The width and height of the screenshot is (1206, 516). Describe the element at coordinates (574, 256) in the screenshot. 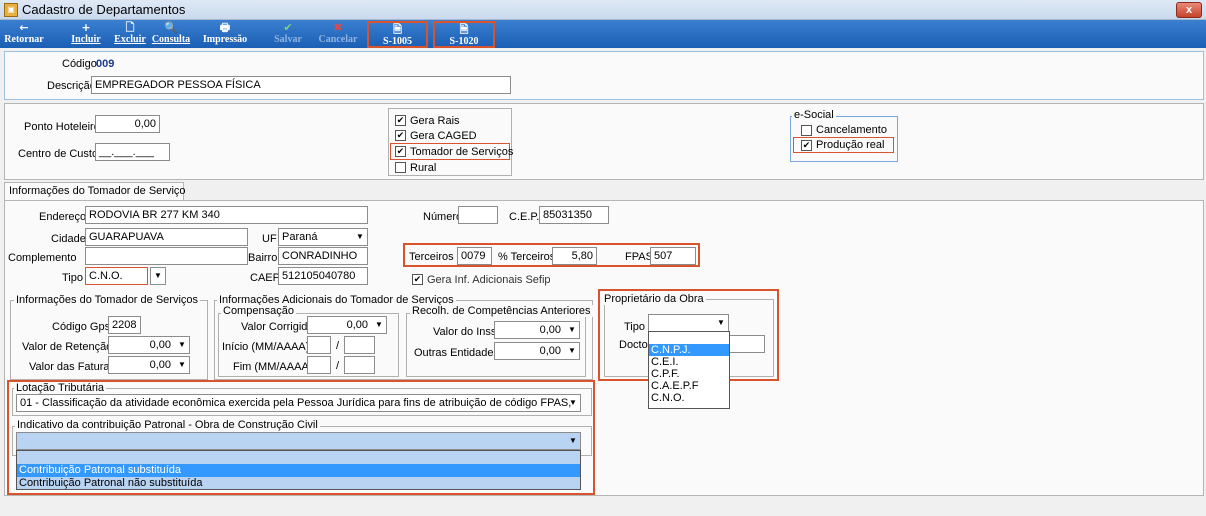

I see `pct-terceiros-field: 5,80` at that location.